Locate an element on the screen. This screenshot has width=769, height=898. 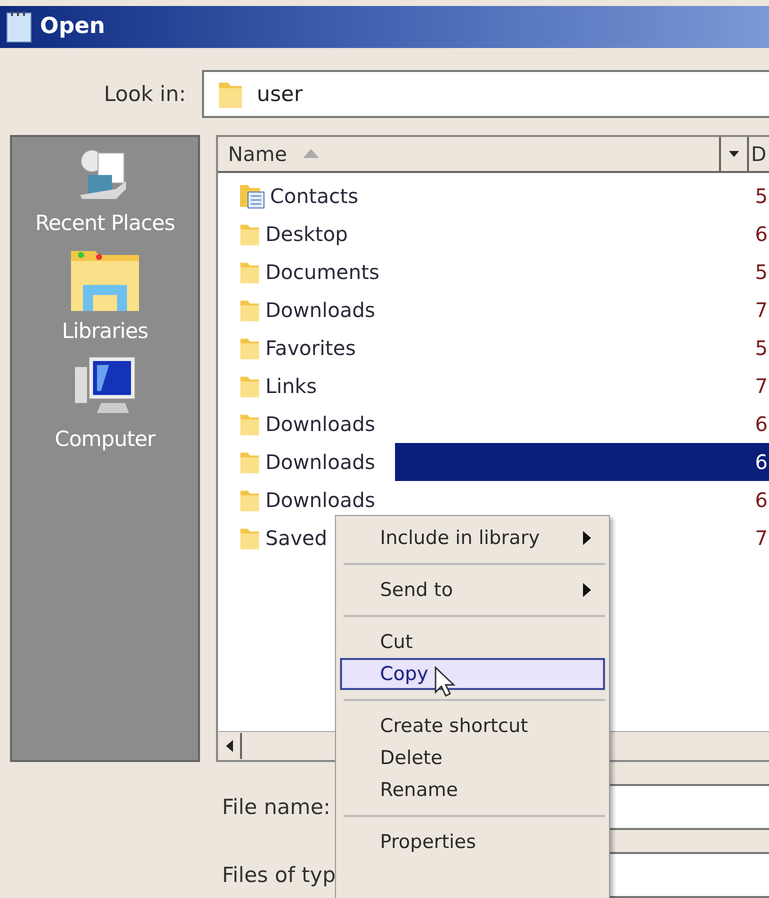
window-title: Open is located at coordinates (73, 27).